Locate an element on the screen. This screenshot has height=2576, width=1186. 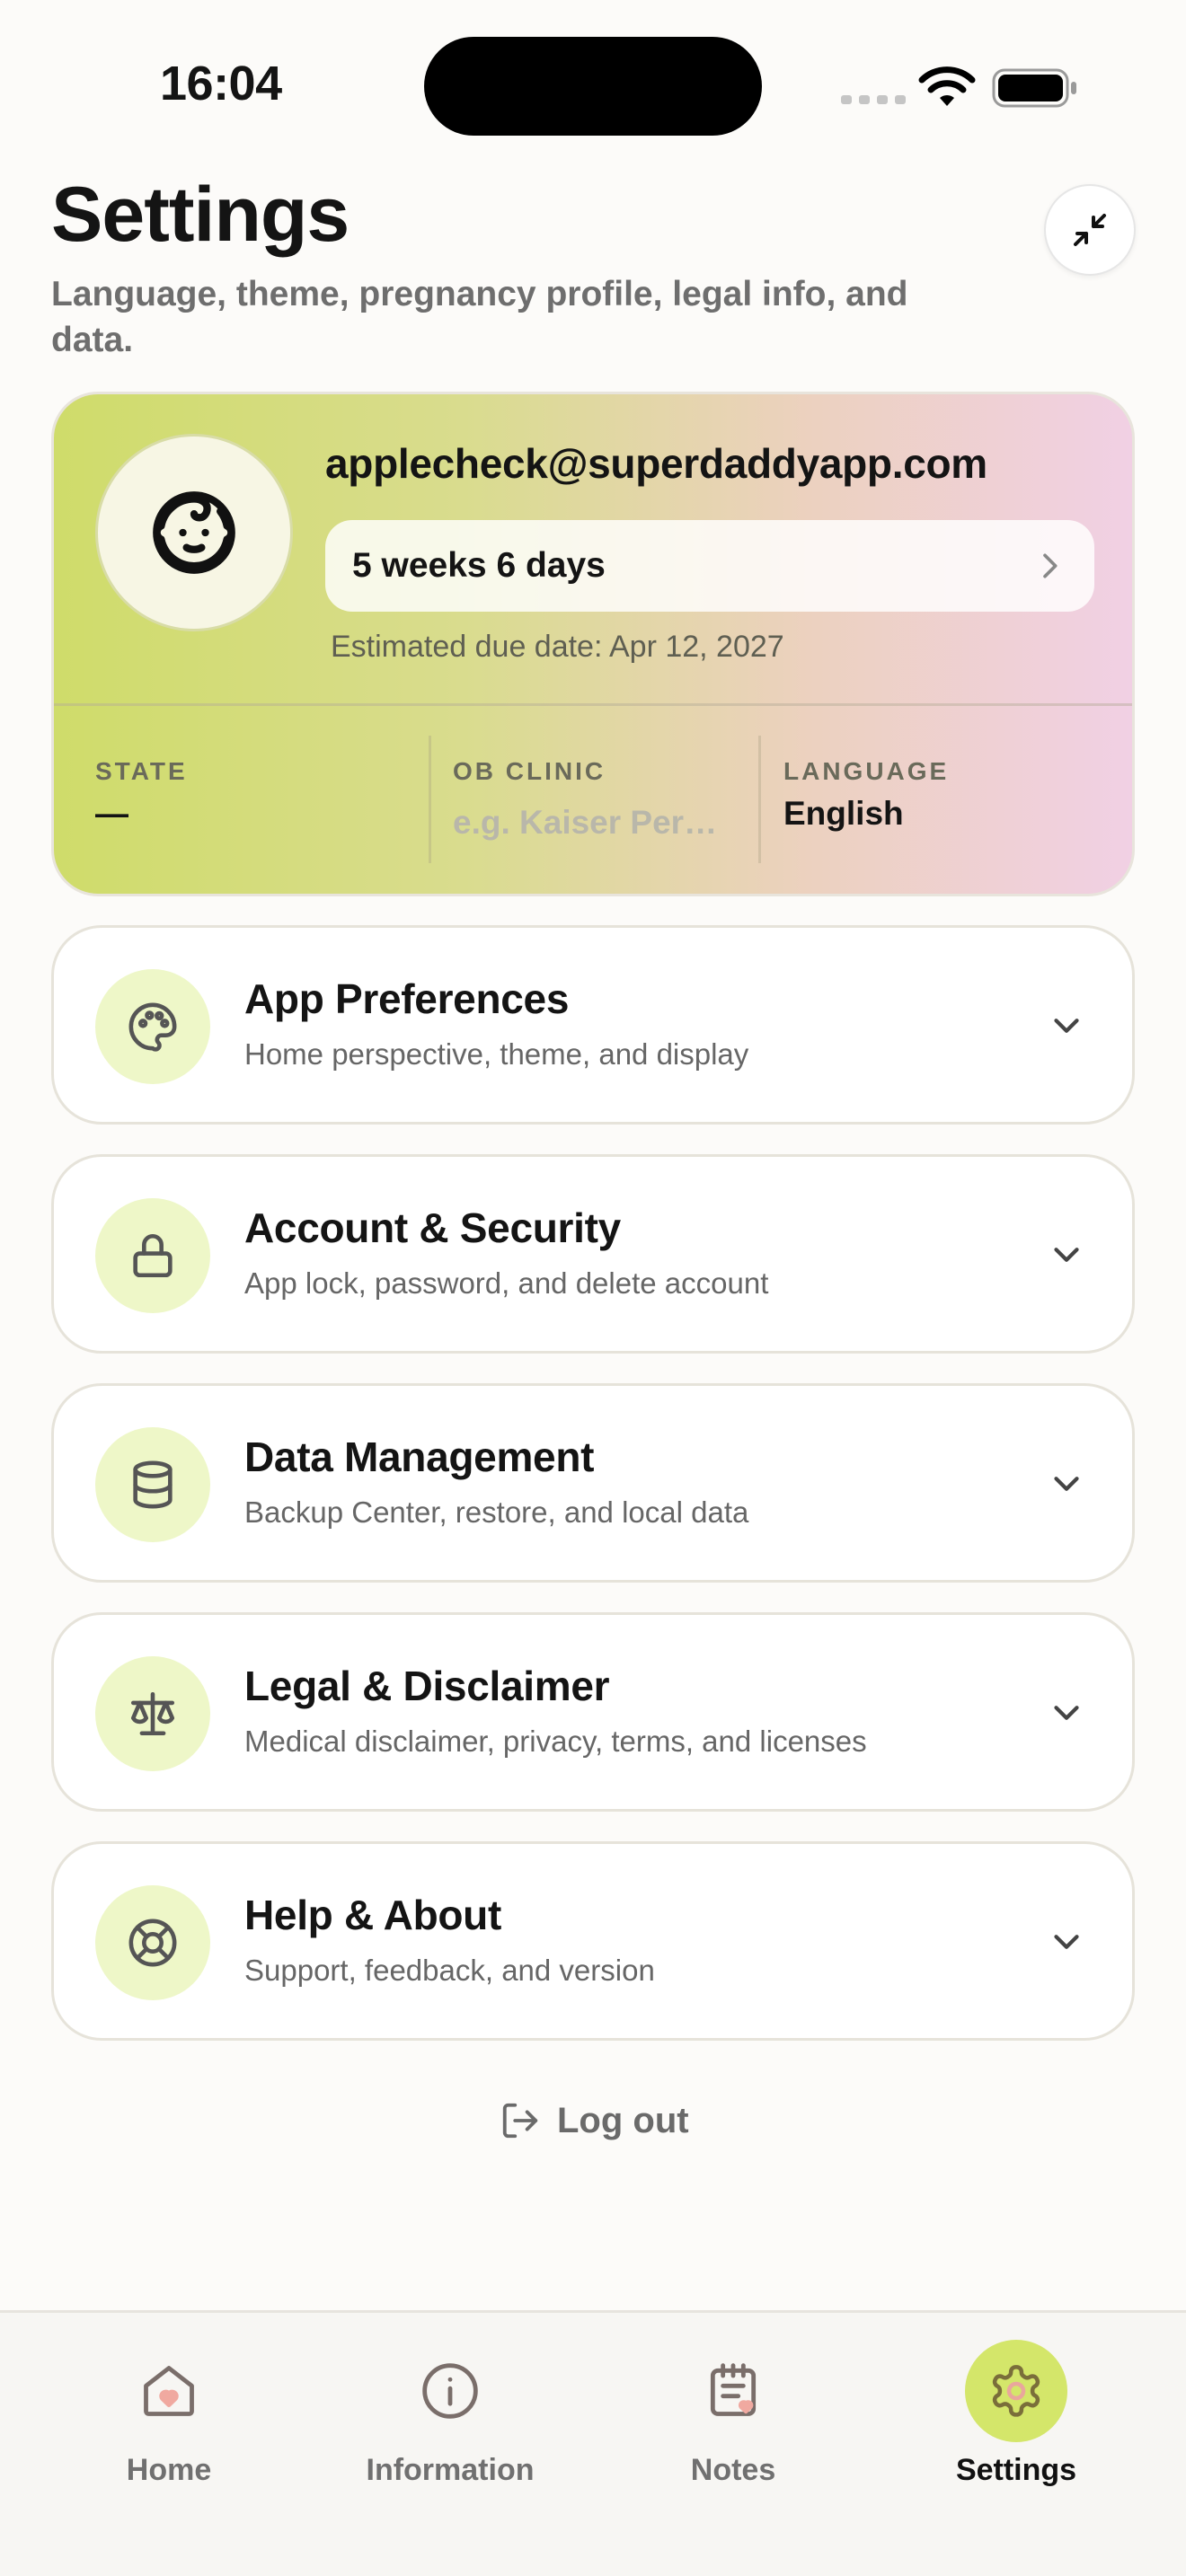
state-value: — is located at coordinates (111, 813).